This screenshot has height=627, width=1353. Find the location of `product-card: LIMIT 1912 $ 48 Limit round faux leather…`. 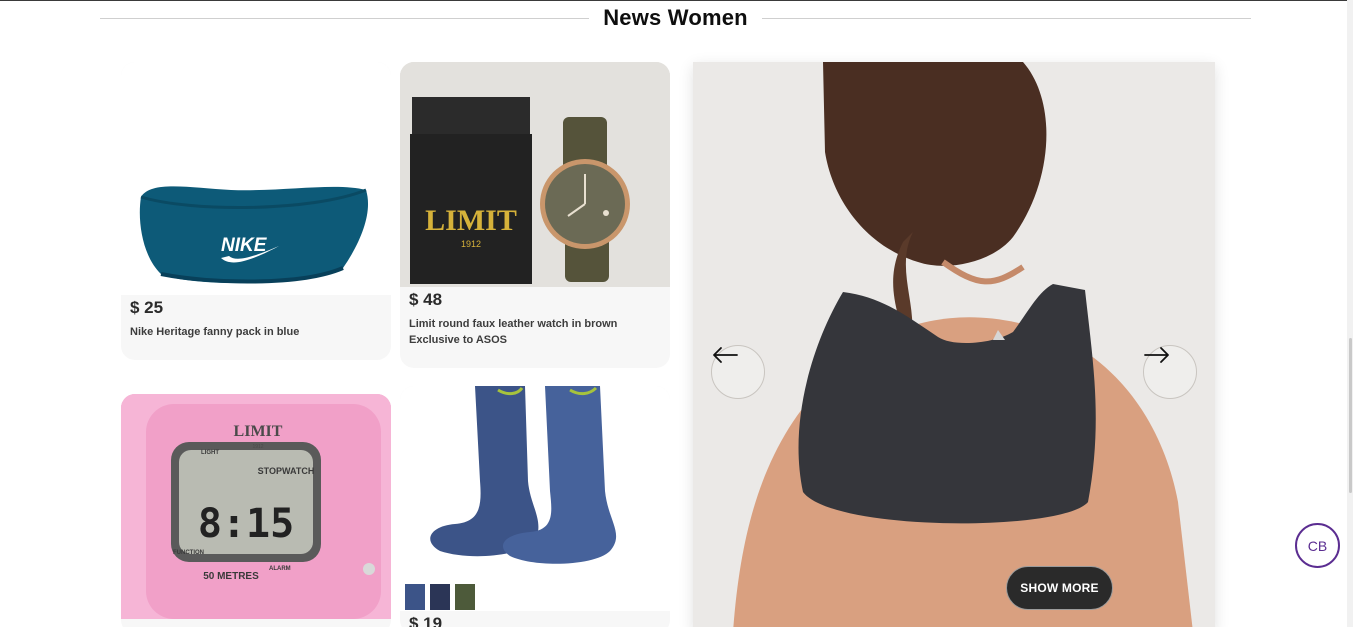

product-card: LIMIT 1912 $ 48 Limit round faux leather… is located at coordinates (535, 215).